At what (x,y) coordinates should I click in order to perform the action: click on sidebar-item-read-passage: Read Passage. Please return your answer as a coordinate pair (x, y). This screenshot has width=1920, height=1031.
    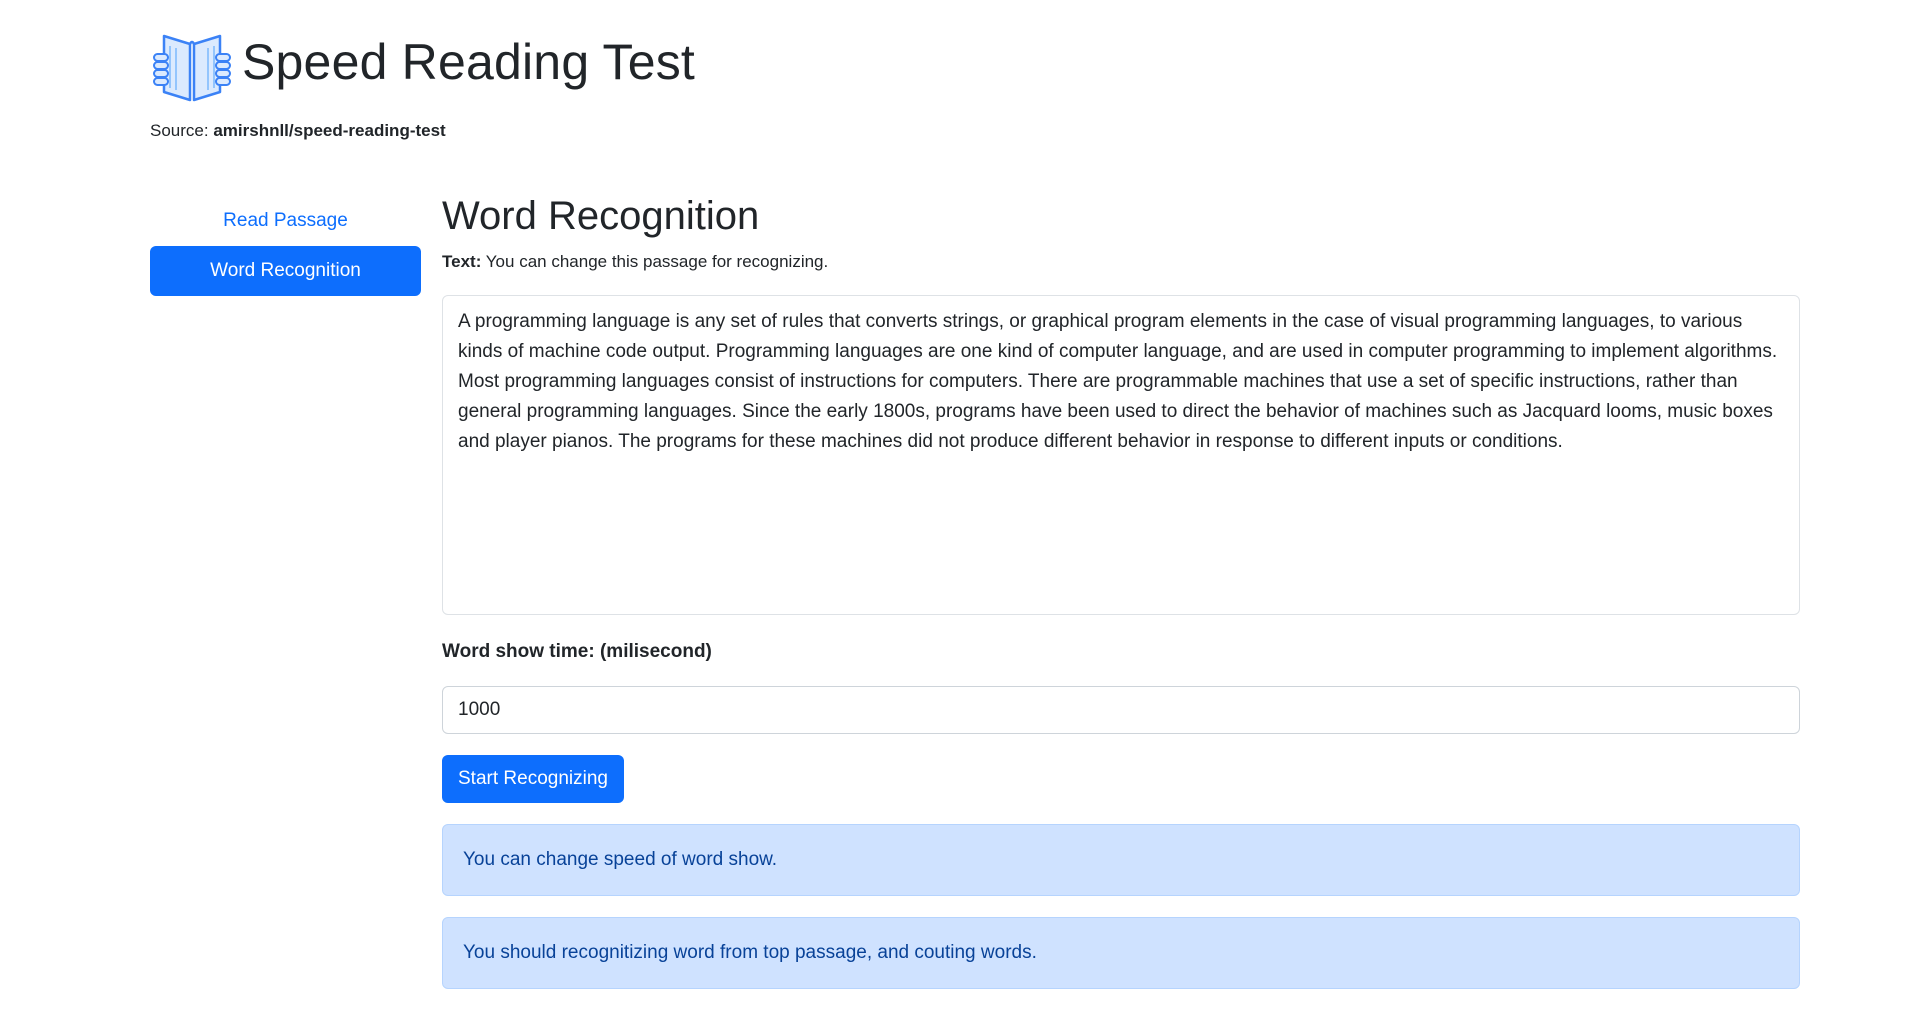
    Looking at the image, I should click on (285, 221).